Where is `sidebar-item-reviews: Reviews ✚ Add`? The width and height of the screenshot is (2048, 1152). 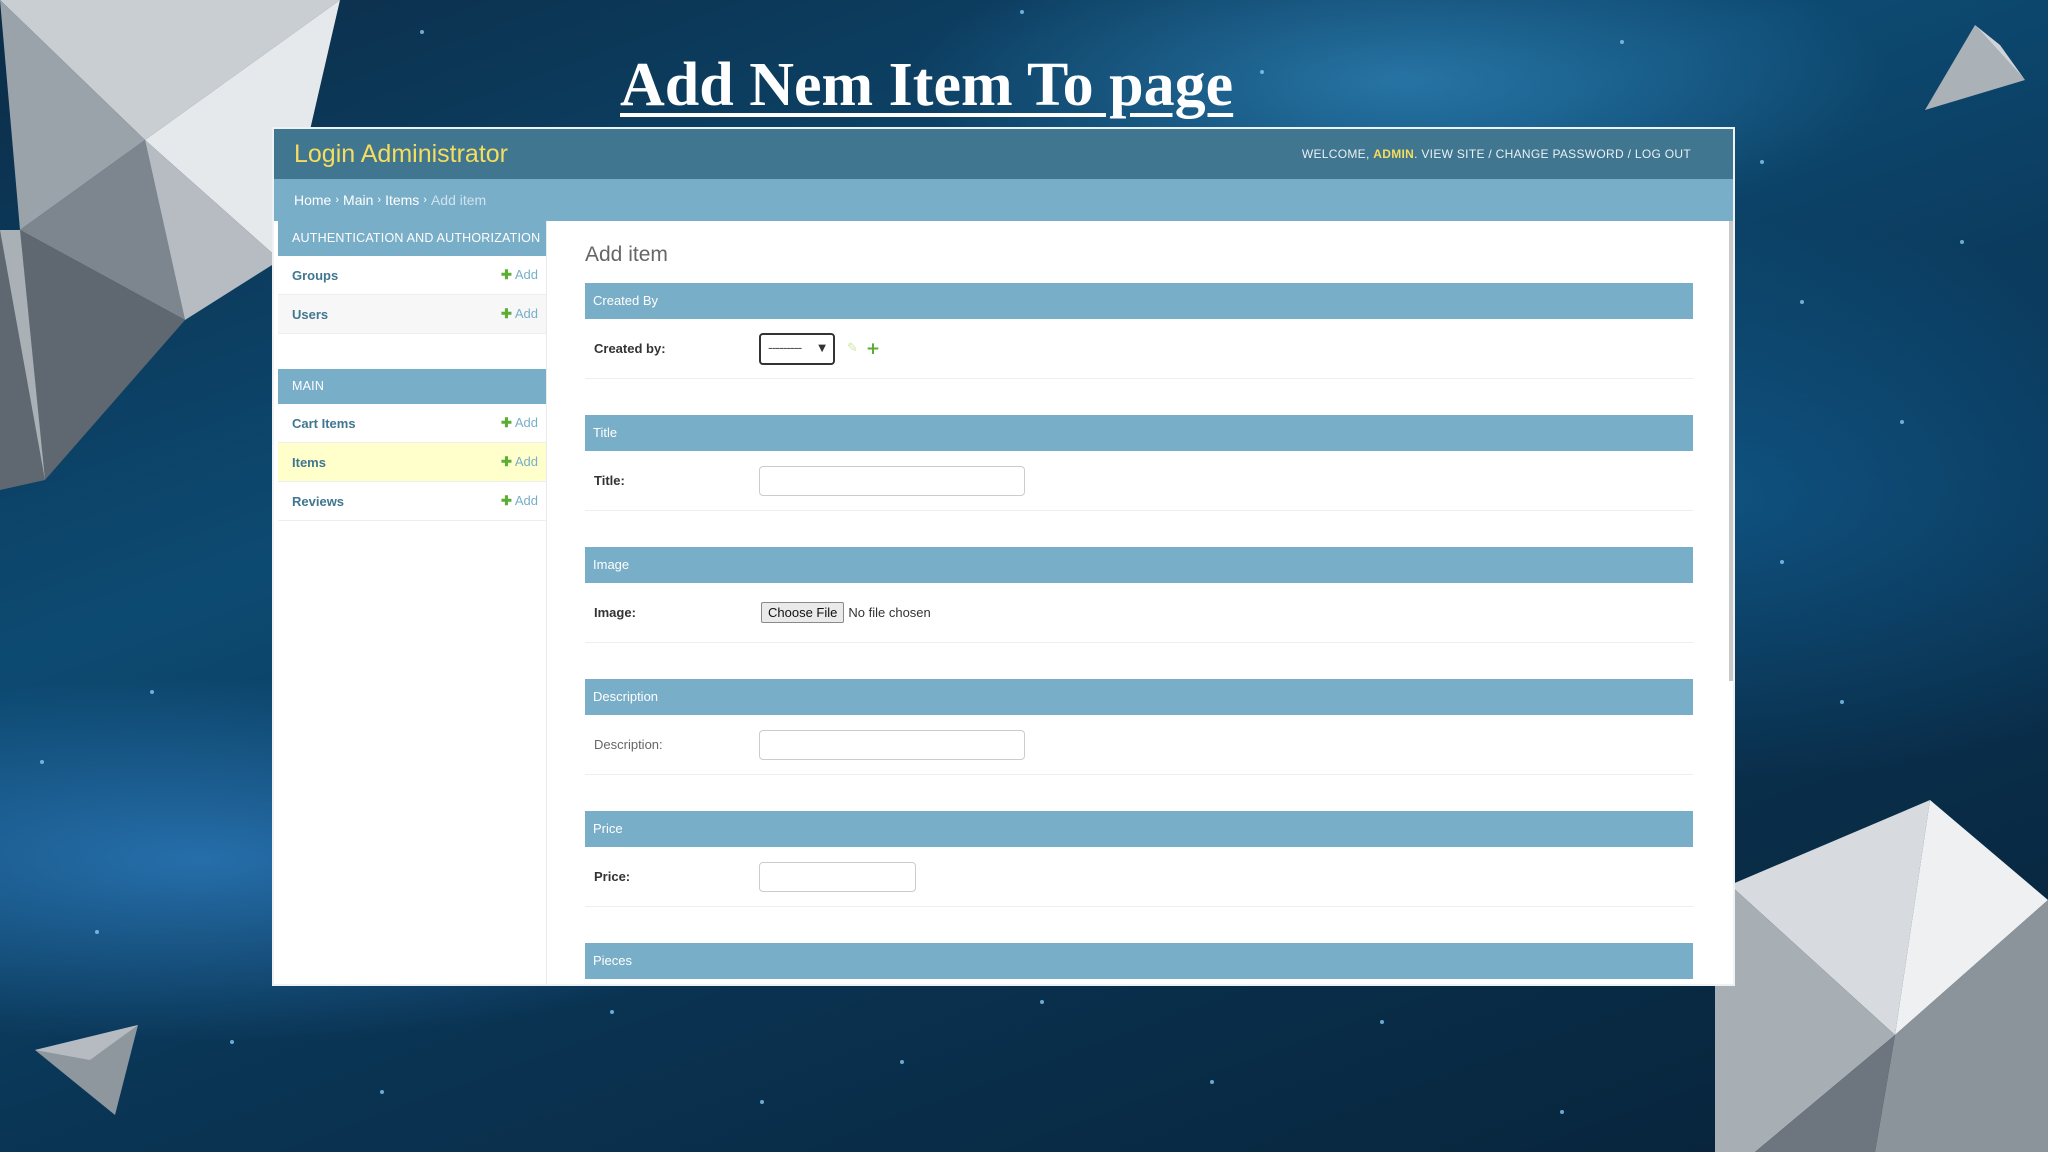 sidebar-item-reviews: Reviews ✚ Add is located at coordinates (412, 501).